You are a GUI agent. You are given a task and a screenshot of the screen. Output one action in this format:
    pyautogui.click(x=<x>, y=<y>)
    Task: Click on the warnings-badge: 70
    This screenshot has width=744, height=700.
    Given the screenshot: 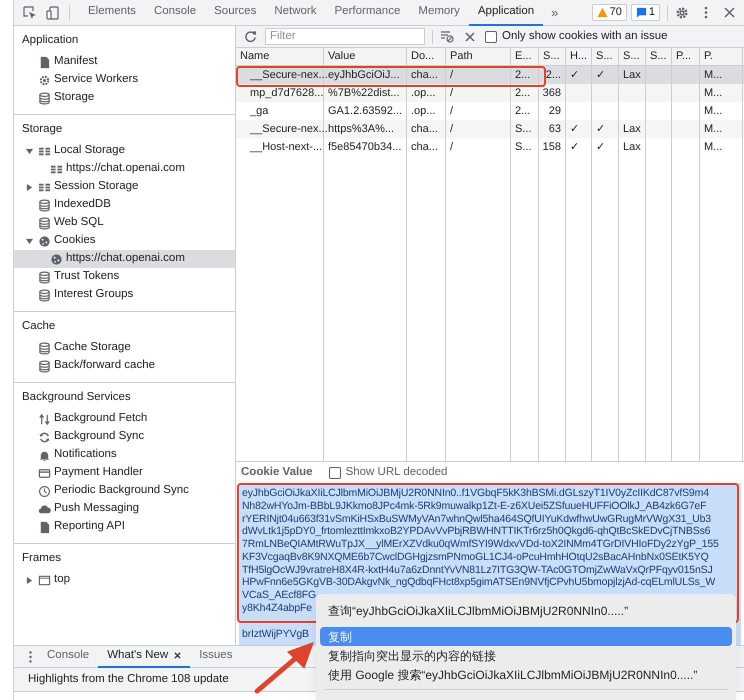 What is the action you would take?
    pyautogui.click(x=609, y=12)
    